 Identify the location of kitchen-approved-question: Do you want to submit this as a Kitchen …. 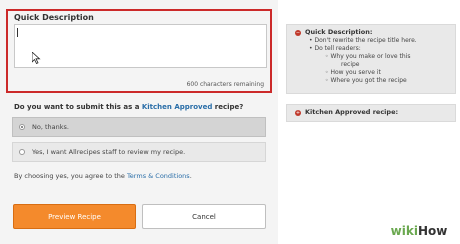
(128, 107).